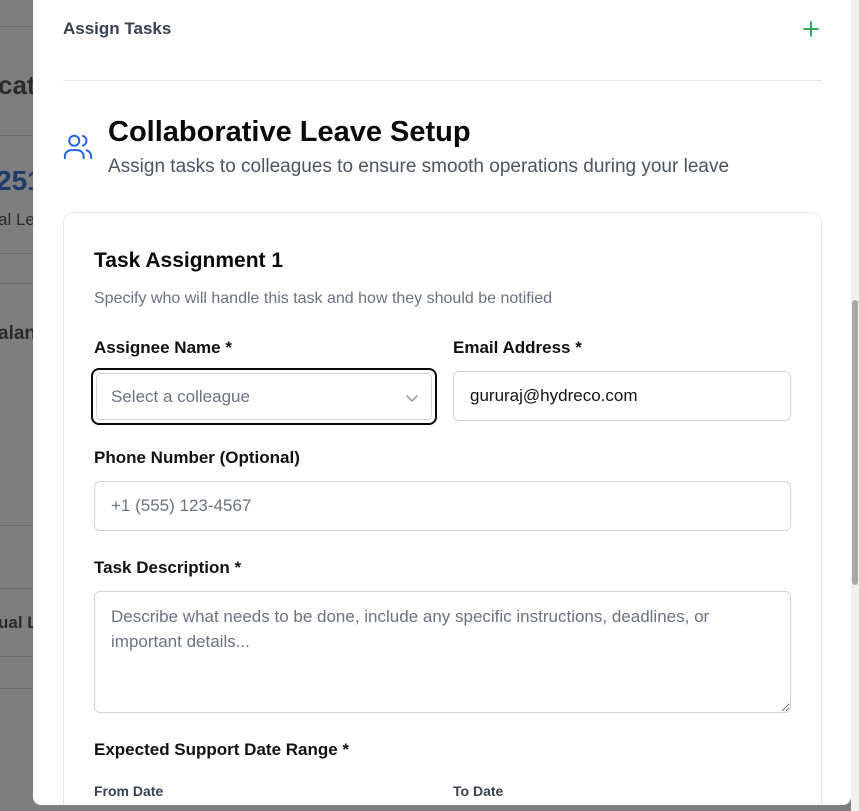  Describe the element at coordinates (78, 147) in the screenshot. I see `users-icon` at that location.